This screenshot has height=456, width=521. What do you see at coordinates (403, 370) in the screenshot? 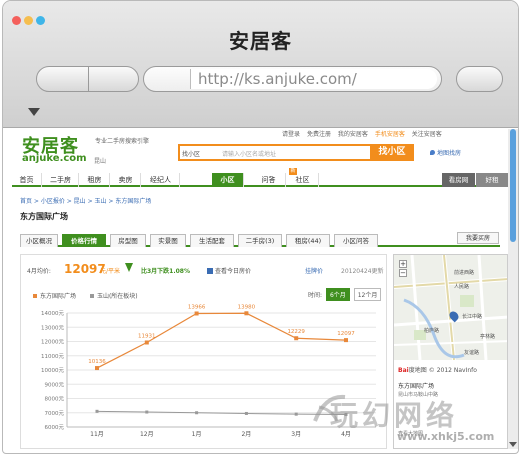
I see `map-brand-logo: Bai` at bounding box center [403, 370].